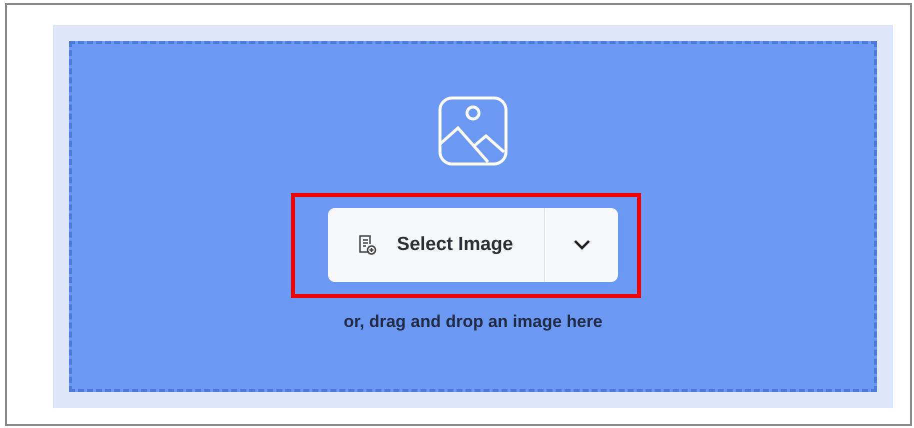 This screenshot has width=914, height=428. What do you see at coordinates (473, 322) in the screenshot?
I see `drag-drop-hint: or, drag and drop an image here` at bounding box center [473, 322].